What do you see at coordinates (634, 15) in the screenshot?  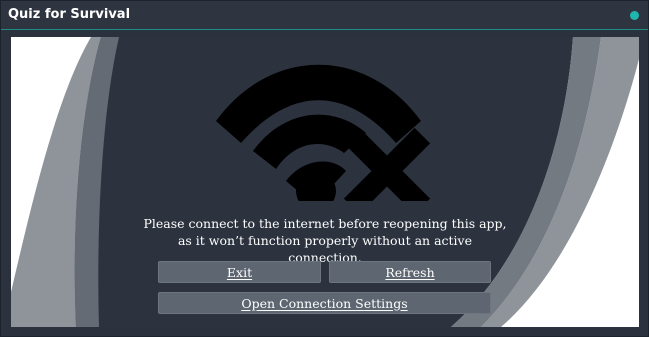 I see `status-indicator-icon` at bounding box center [634, 15].